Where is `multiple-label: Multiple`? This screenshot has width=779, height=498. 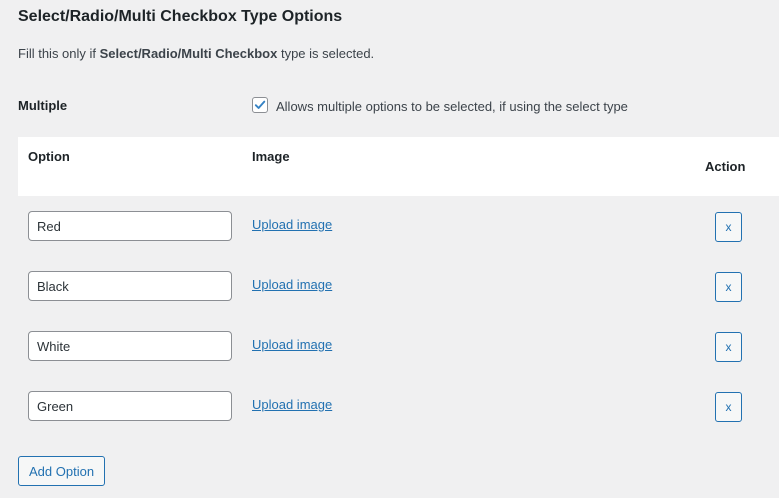 multiple-label: Multiple is located at coordinates (43, 105).